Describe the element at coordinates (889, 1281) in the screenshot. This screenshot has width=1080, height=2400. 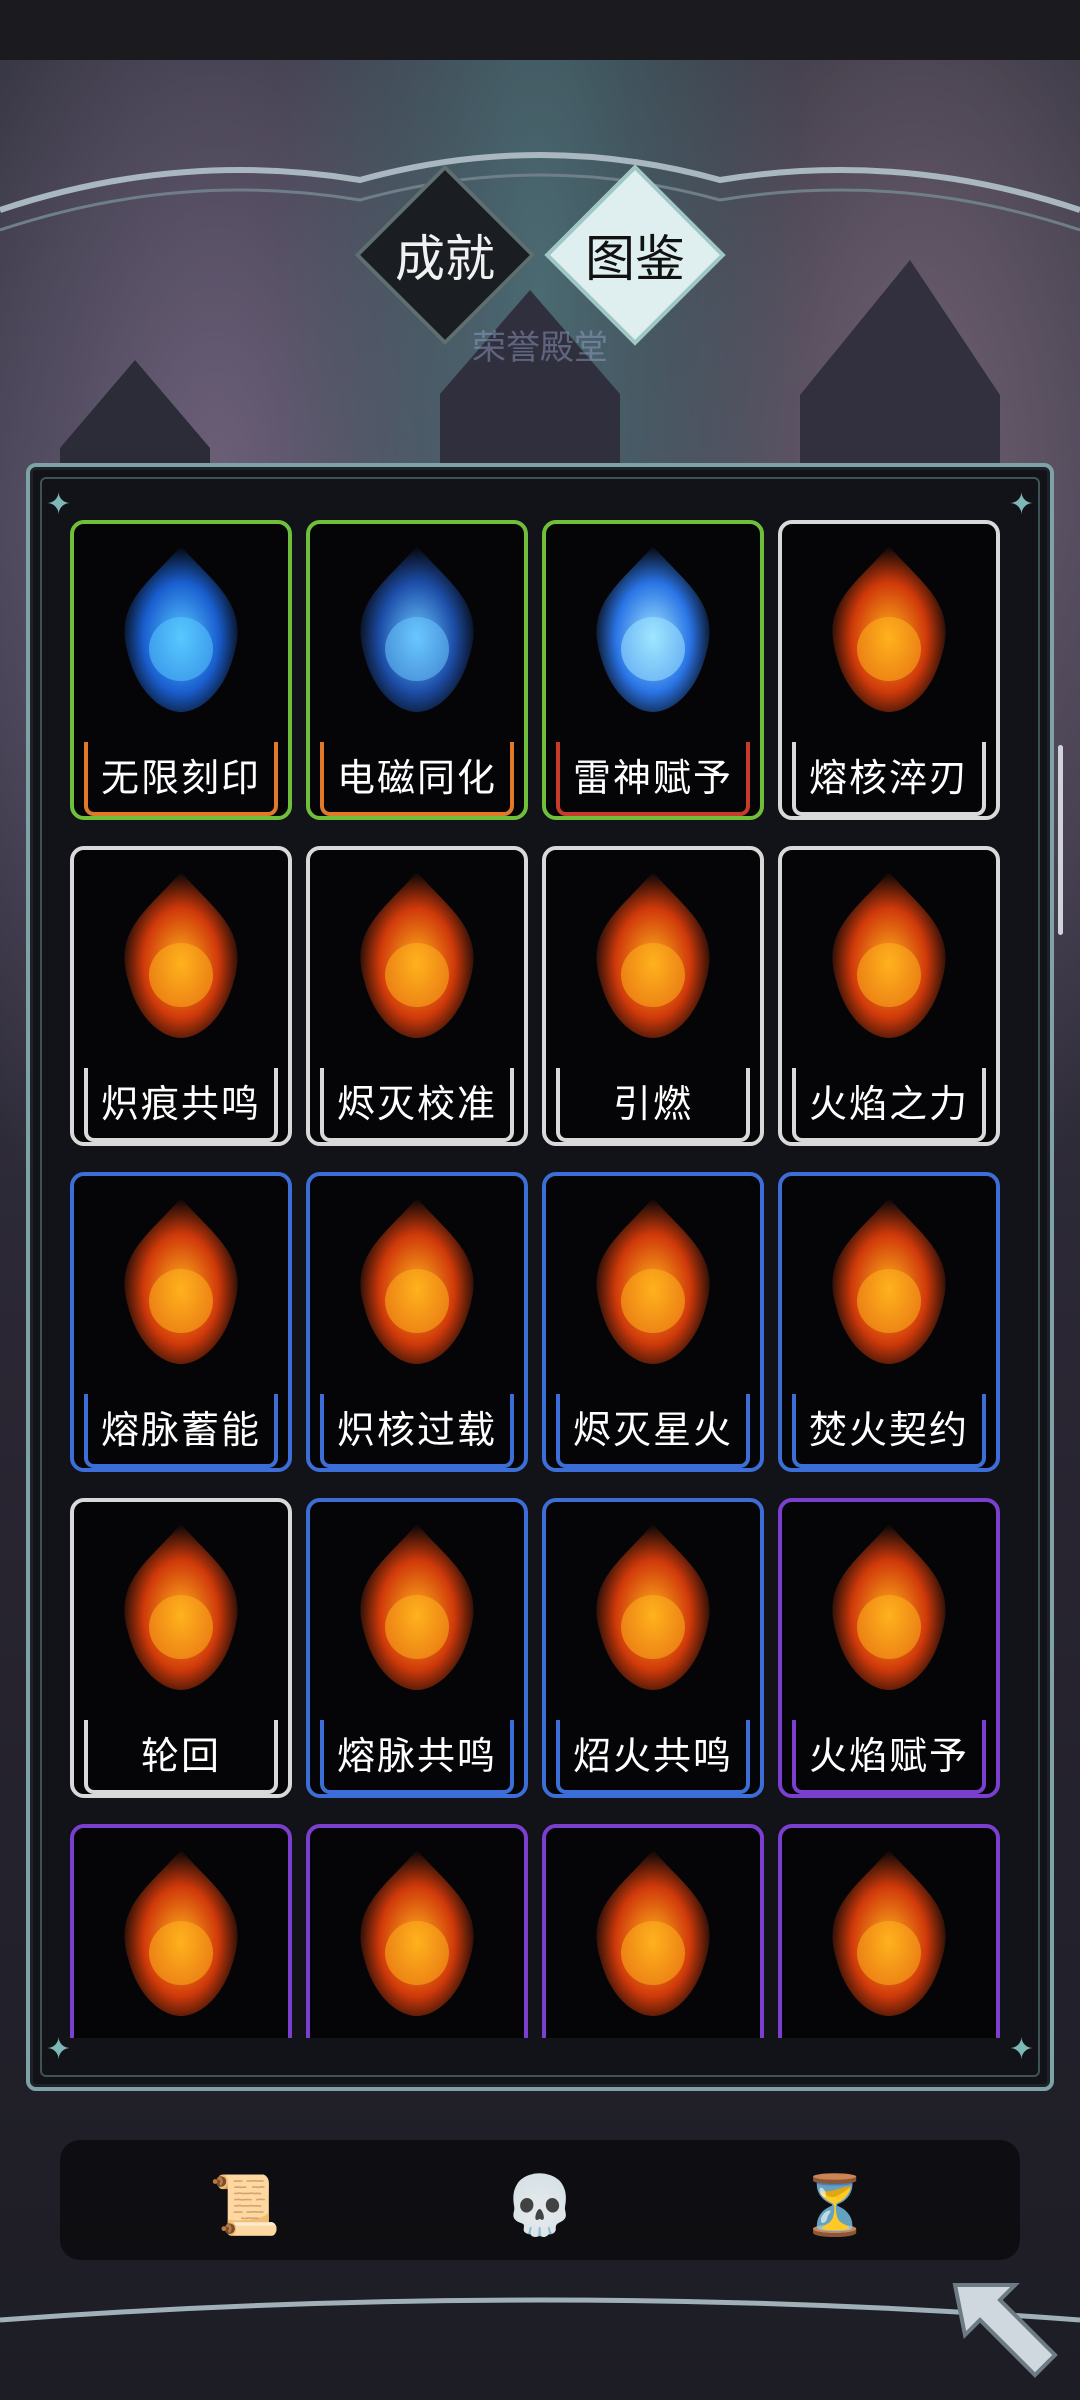
I see `crossed-arrows-icon` at that location.